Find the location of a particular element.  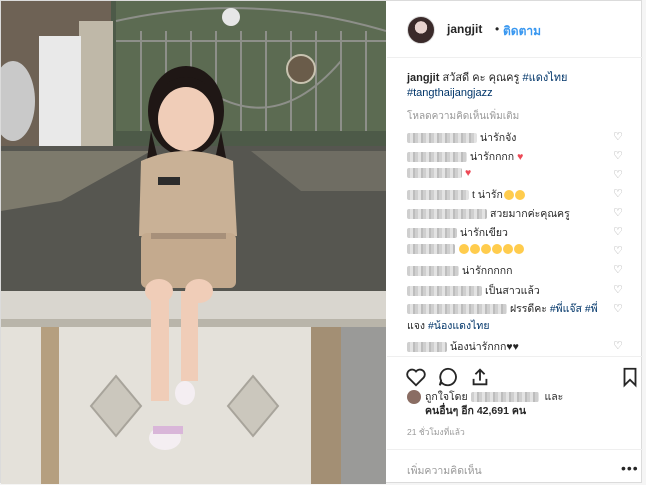

comment-row is located at coordinates (516, 252).